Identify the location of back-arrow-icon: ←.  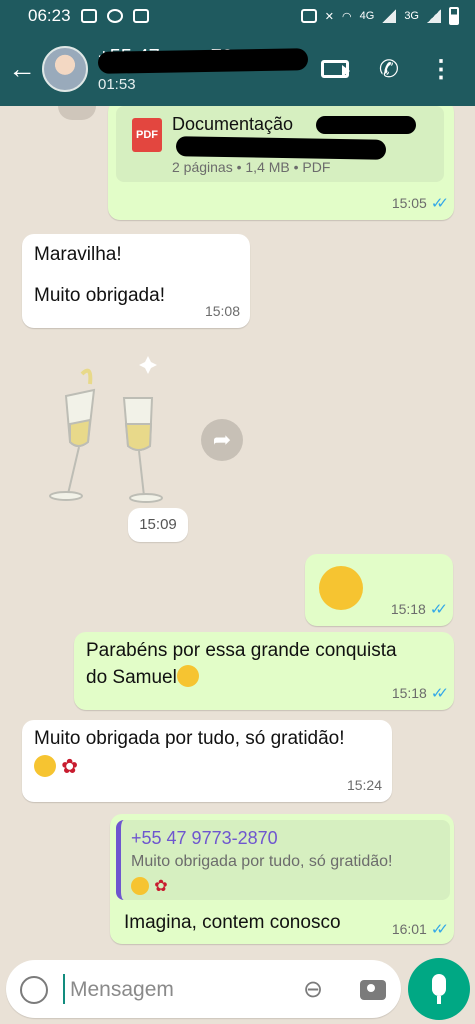
(22, 69).